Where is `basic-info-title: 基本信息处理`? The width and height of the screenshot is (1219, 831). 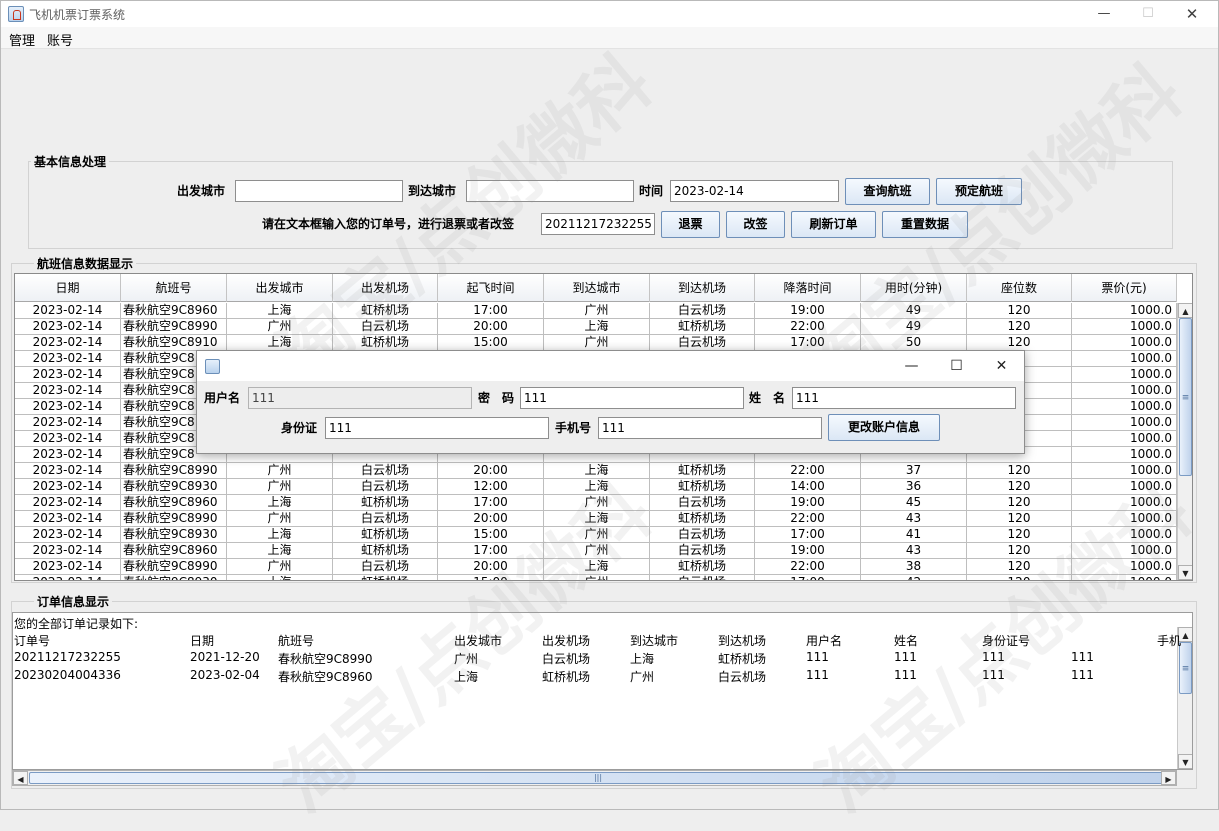
basic-info-title: 基本信息处理 is located at coordinates (70, 161).